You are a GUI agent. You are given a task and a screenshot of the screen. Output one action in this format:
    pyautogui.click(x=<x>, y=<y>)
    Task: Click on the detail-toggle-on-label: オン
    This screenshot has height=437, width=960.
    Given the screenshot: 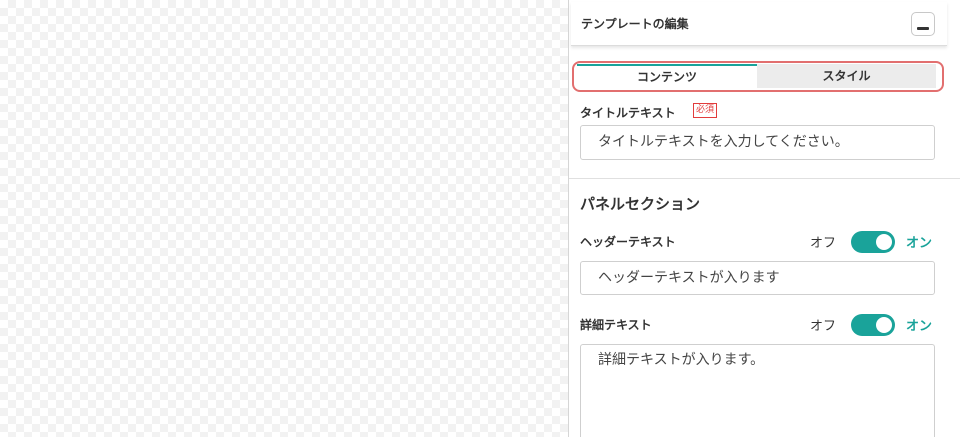 What is the action you would take?
    pyautogui.click(x=919, y=326)
    